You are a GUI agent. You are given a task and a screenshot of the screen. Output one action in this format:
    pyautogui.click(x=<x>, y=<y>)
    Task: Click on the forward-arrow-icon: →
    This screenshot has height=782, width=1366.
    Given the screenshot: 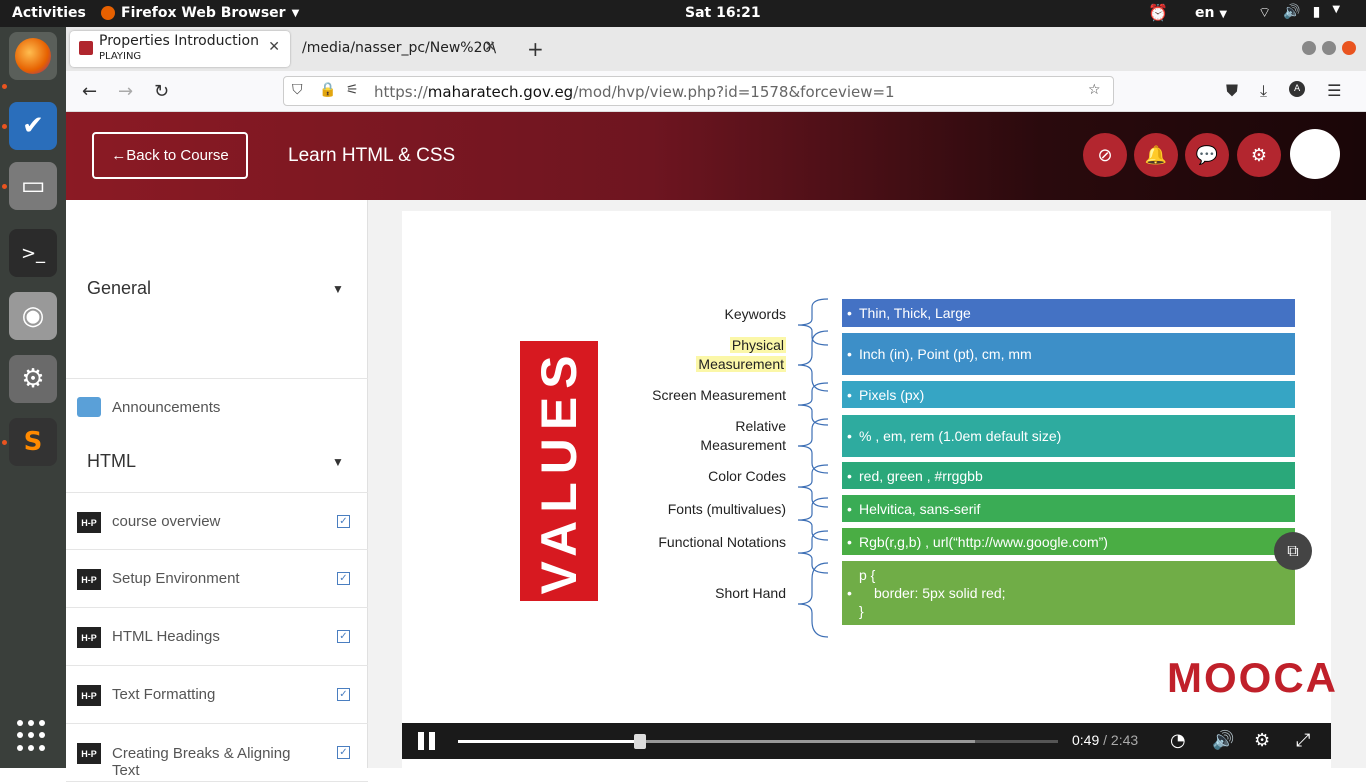 What is the action you would take?
    pyautogui.click(x=125, y=91)
    